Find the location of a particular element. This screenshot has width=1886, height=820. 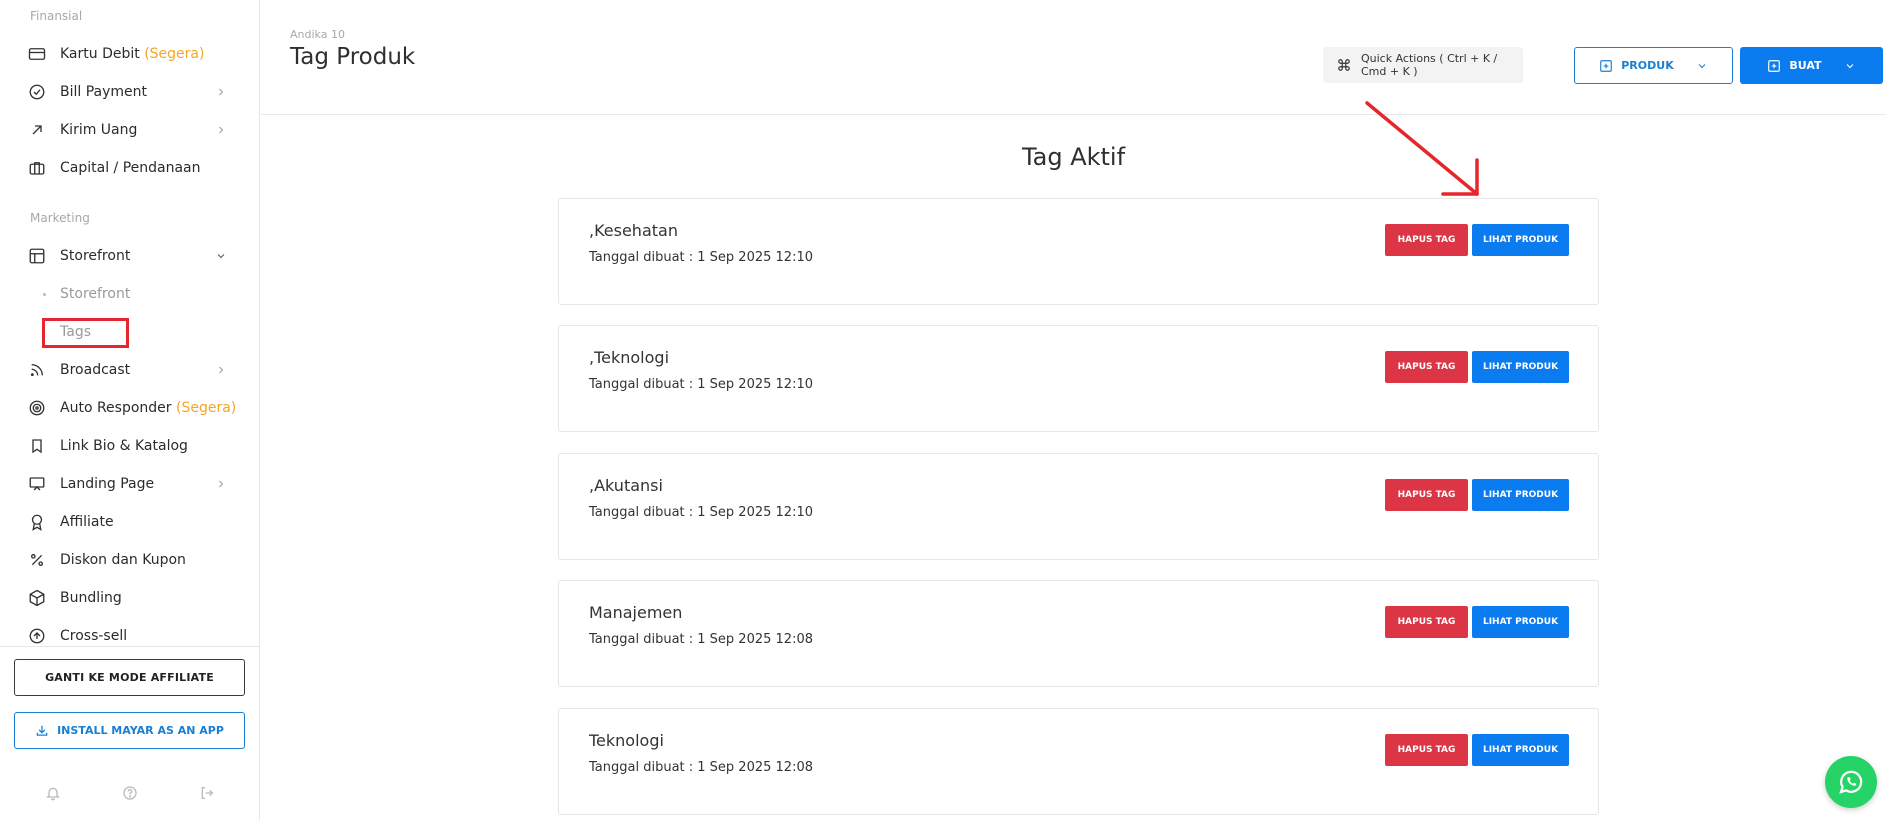

briefcase-icon is located at coordinates (37, 168).